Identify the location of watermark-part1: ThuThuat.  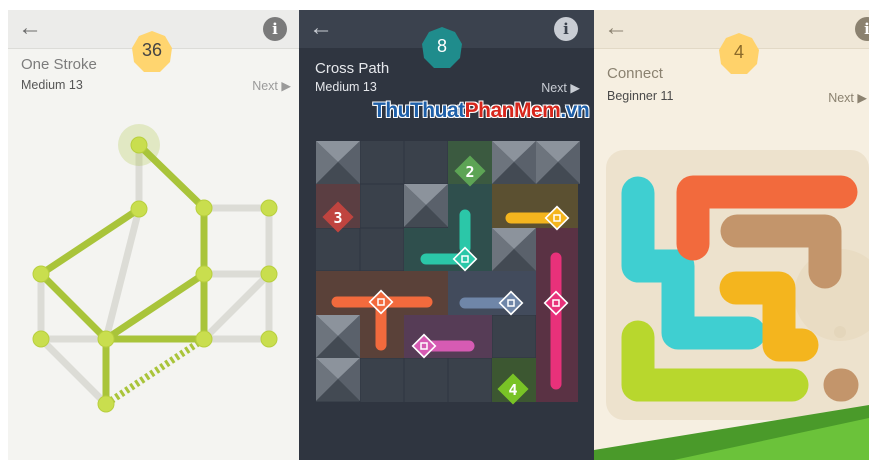
(419, 110).